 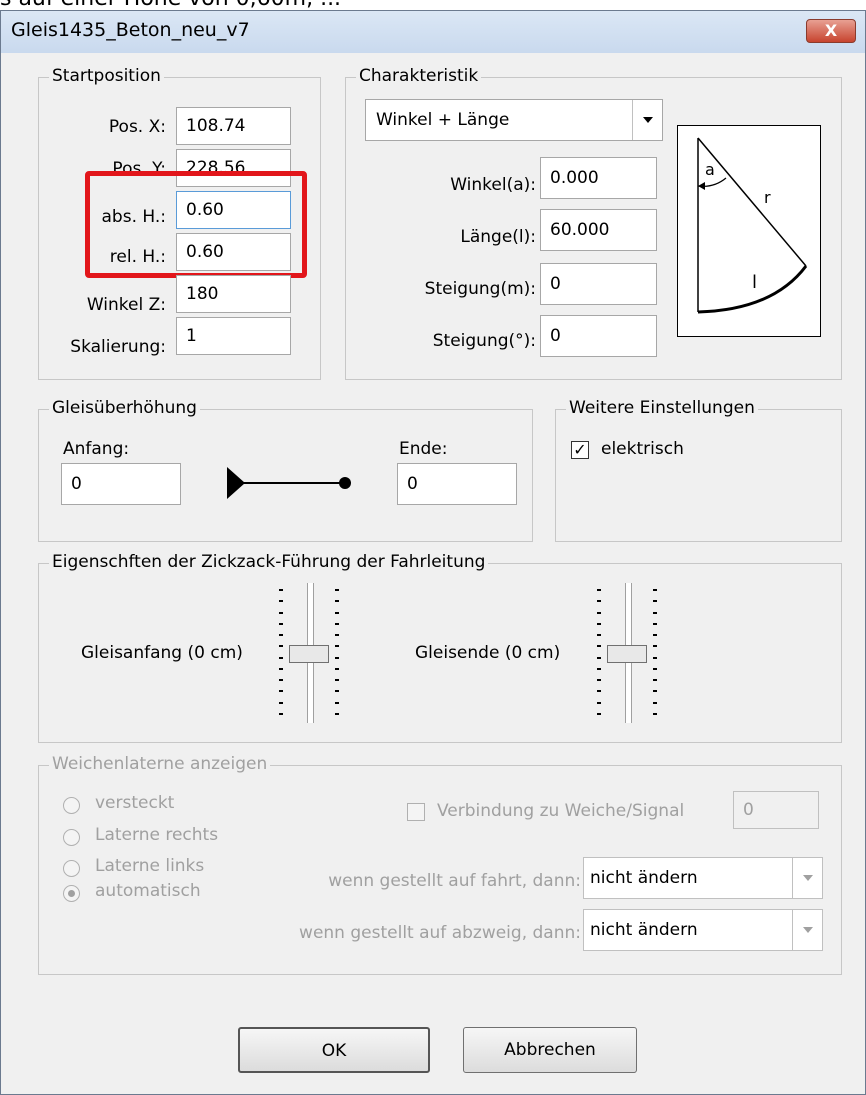 What do you see at coordinates (281, 652) in the screenshot?
I see `slider-ticks-left` at bounding box center [281, 652].